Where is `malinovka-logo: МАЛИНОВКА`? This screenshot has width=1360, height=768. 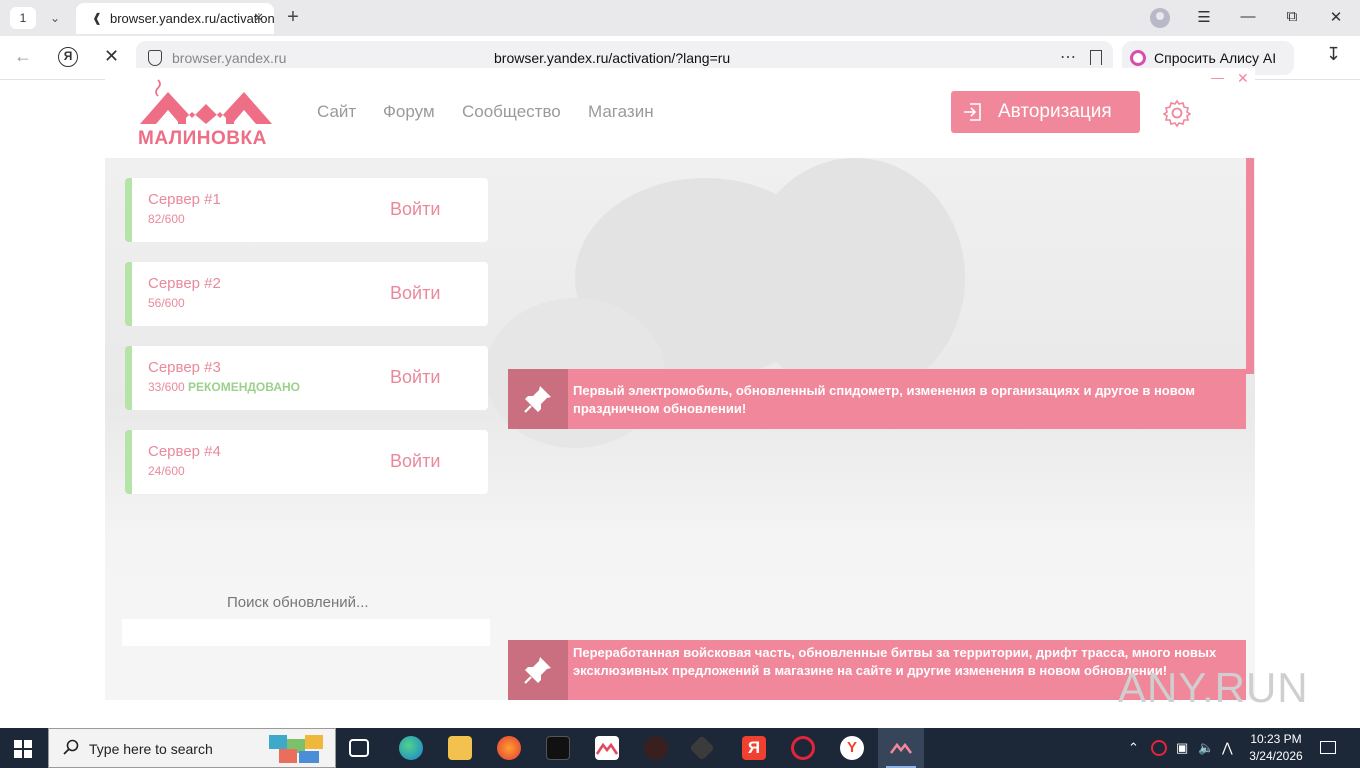
malinovka-logo: МАЛИНОВКА is located at coordinates (206, 114).